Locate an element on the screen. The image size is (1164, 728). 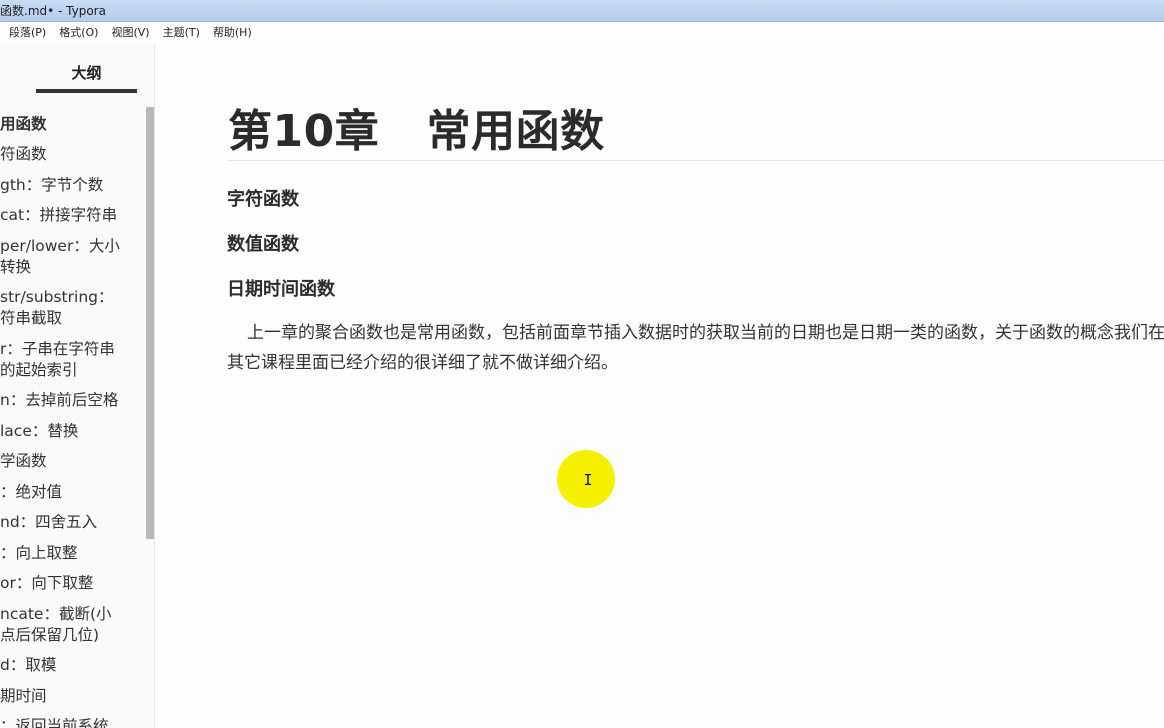
outline-item: nd：四舍五入 is located at coordinates (73, 522).